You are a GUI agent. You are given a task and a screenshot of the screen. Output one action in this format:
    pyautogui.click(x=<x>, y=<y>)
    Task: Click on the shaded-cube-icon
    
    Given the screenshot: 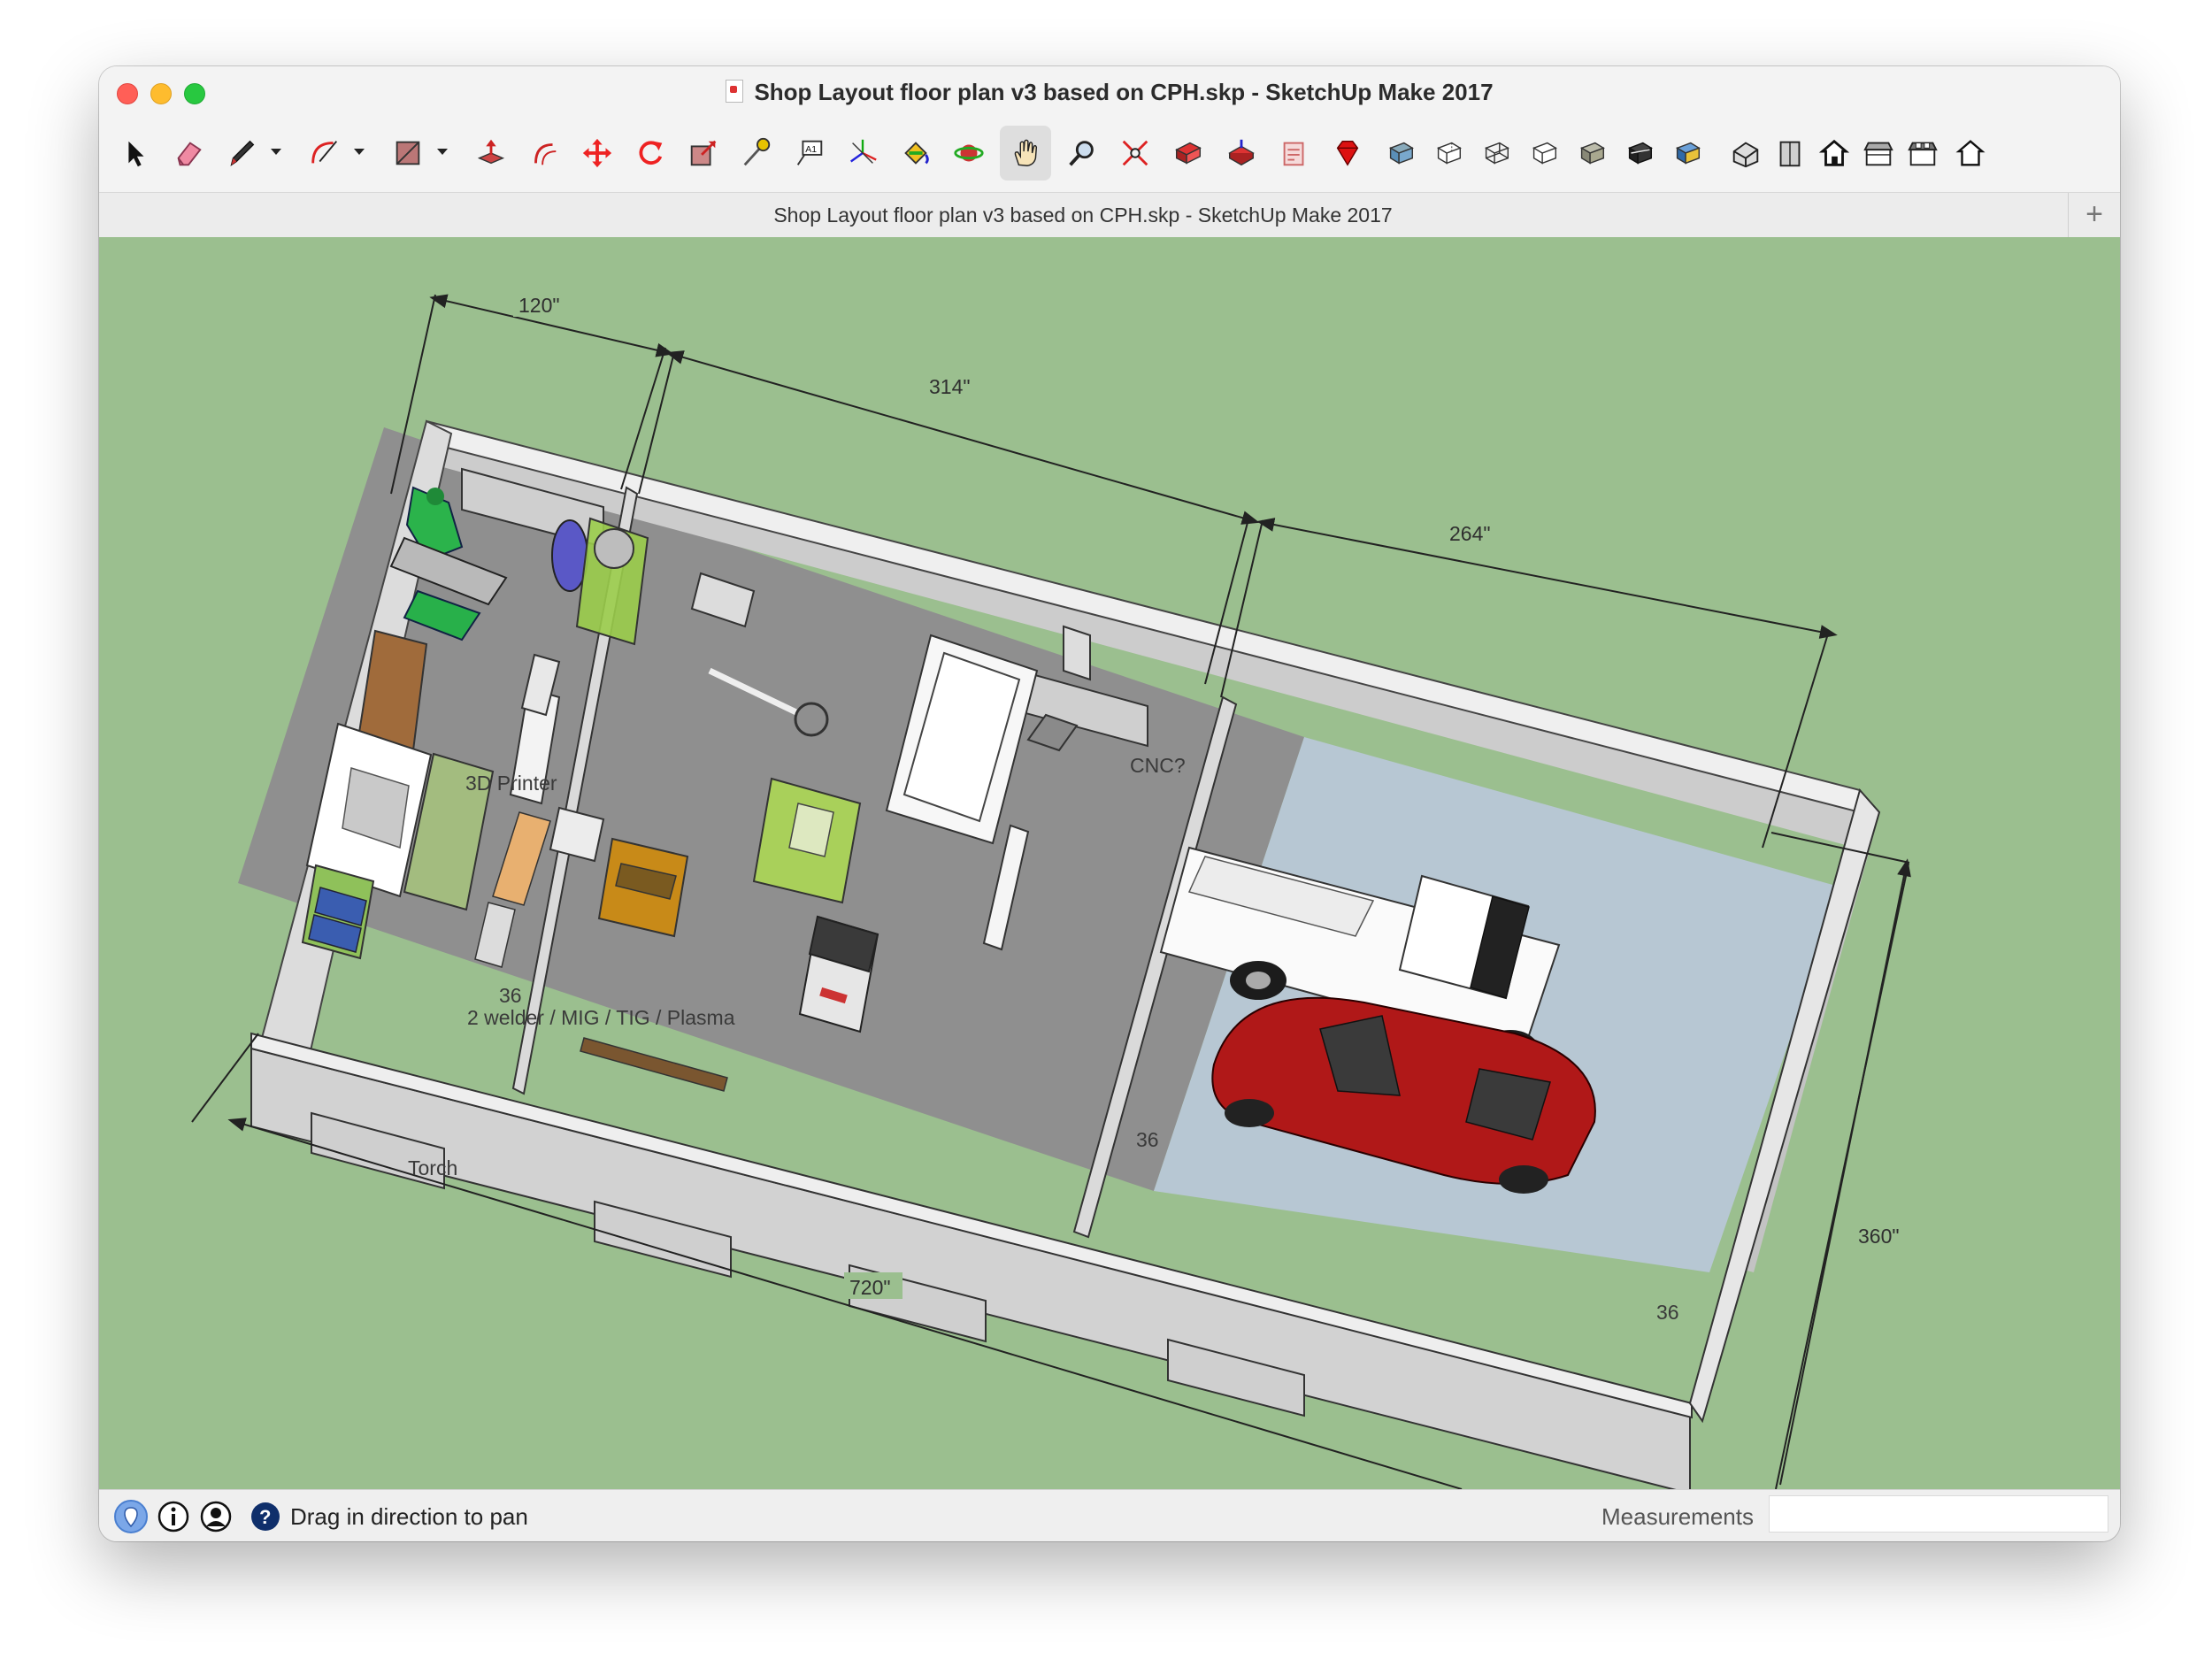 What is the action you would take?
    pyautogui.click(x=1592, y=153)
    